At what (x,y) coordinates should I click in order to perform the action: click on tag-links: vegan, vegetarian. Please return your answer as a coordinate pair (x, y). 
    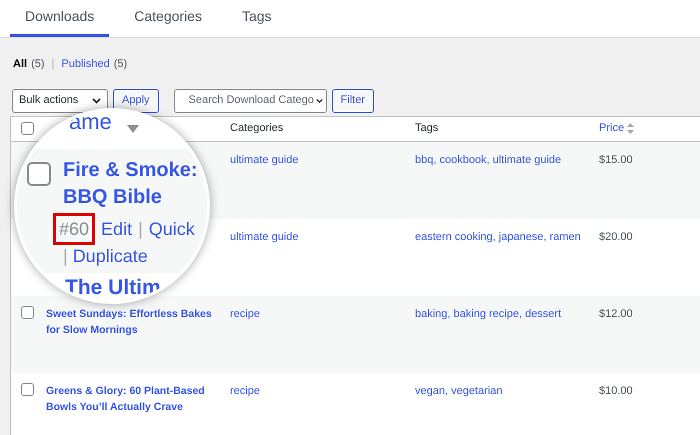
    Looking at the image, I should click on (458, 390).